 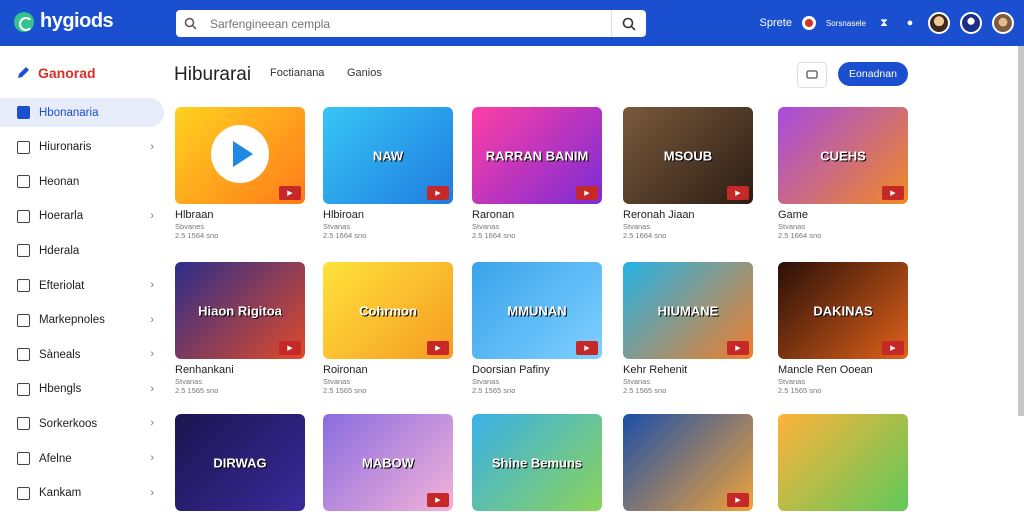 What do you see at coordinates (190, 226) in the screenshot?
I see `game-subtitle: Sbvanes` at bounding box center [190, 226].